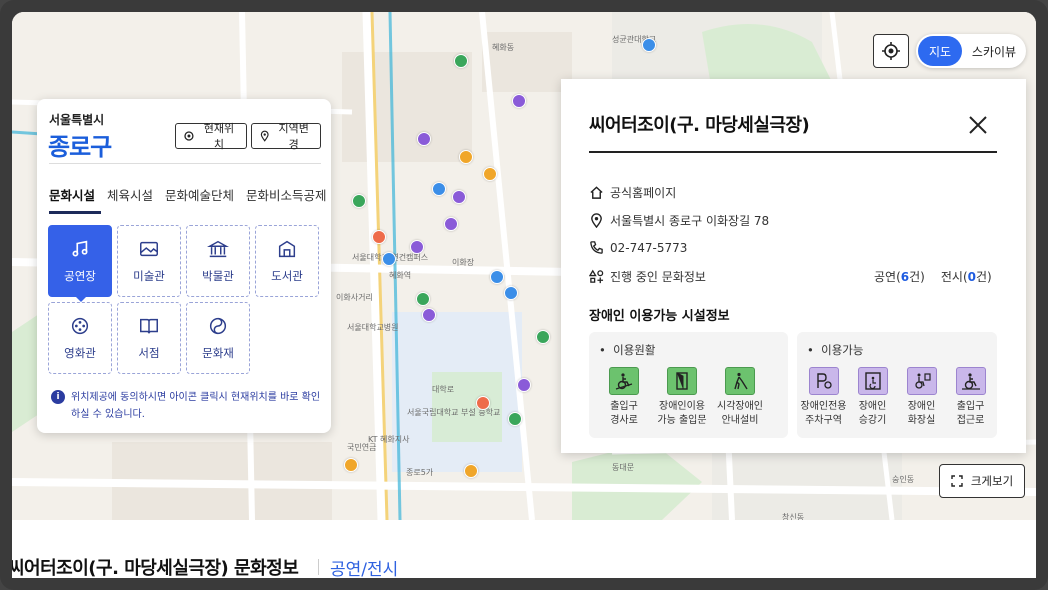 This screenshot has width=1048, height=590. What do you see at coordinates (80, 276) in the screenshot?
I see `category-label: 공연장` at bounding box center [80, 276].